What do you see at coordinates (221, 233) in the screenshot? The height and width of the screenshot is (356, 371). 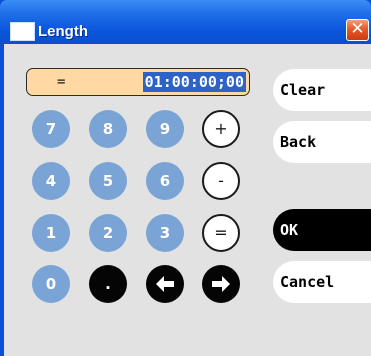 I see `equals-button: =` at bounding box center [221, 233].